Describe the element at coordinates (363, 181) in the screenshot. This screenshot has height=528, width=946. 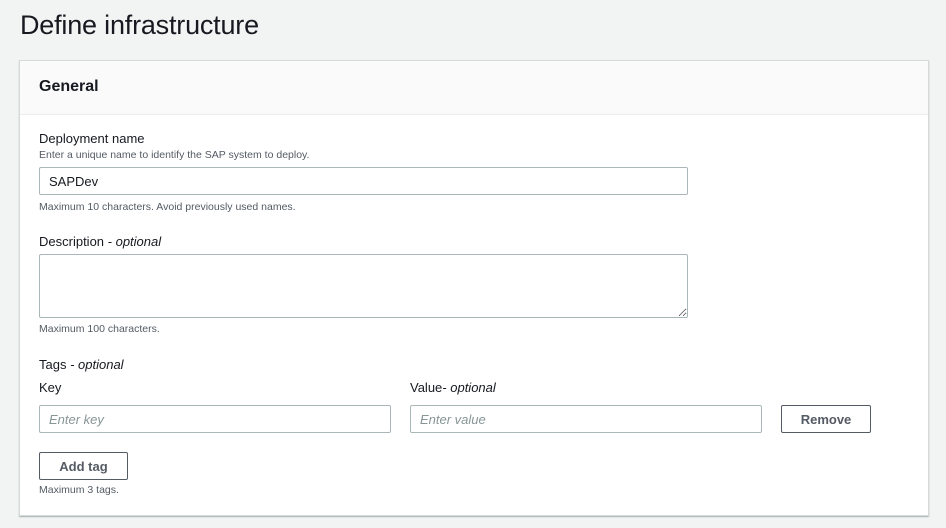
I see `deployment-name-input` at that location.